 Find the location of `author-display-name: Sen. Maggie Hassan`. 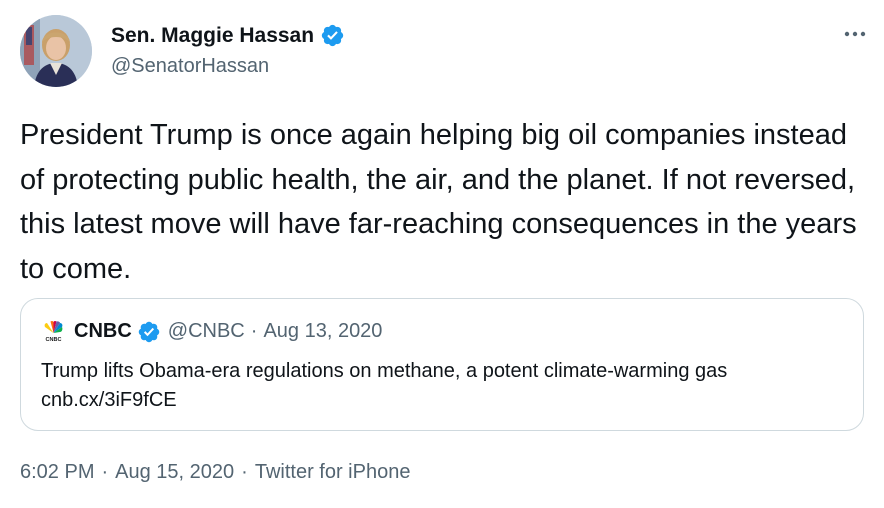

author-display-name: Sen. Maggie Hassan is located at coordinates (212, 36).